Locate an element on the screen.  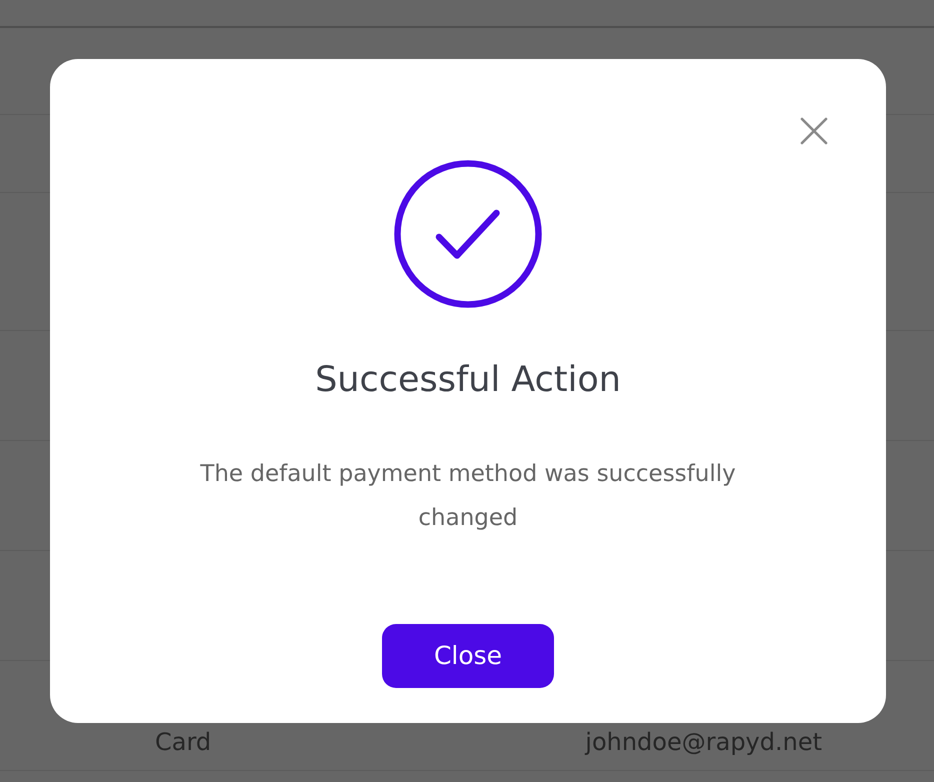
close-icon is located at coordinates (814, 131).